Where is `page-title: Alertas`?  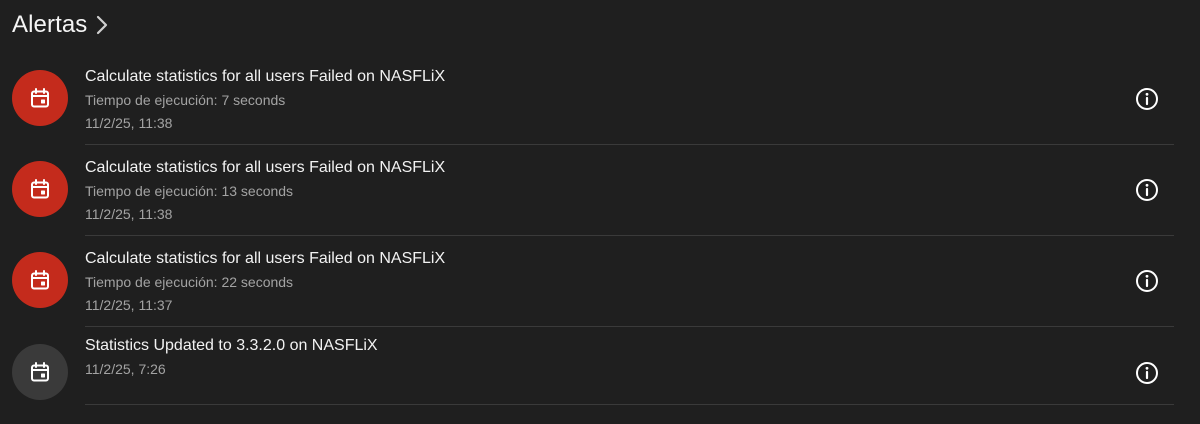 page-title: Alertas is located at coordinates (50, 24).